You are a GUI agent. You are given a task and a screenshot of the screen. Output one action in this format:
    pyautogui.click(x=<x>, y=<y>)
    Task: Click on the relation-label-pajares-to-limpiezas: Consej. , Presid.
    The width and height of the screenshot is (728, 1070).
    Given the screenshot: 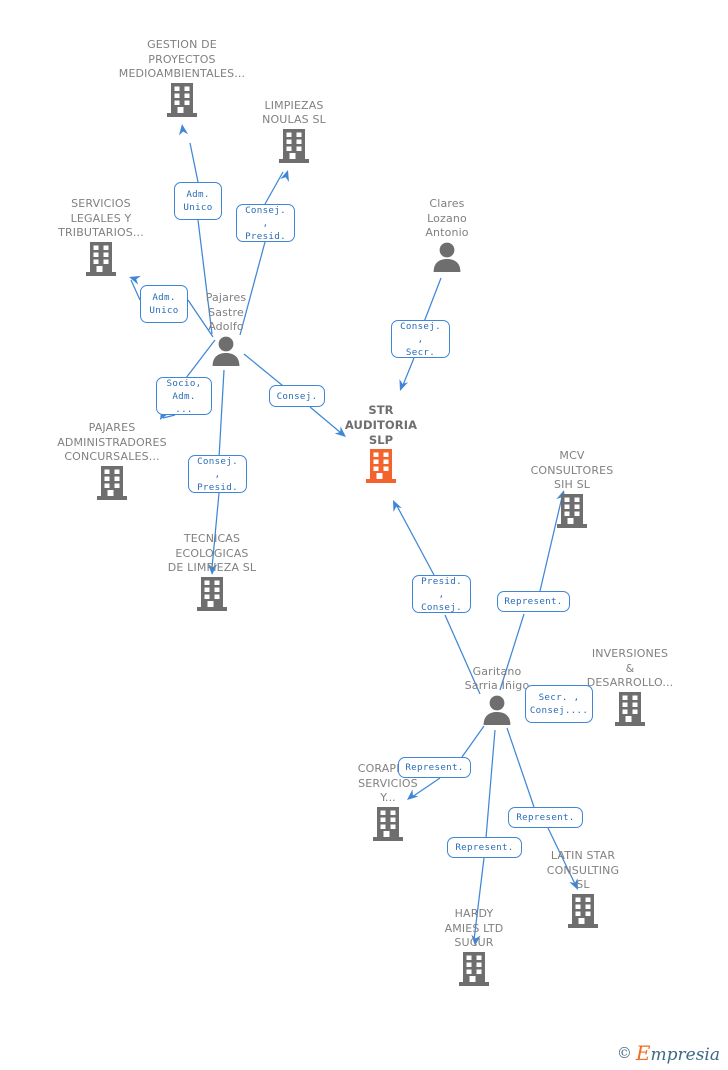 What is the action you would take?
    pyautogui.click(x=265, y=223)
    